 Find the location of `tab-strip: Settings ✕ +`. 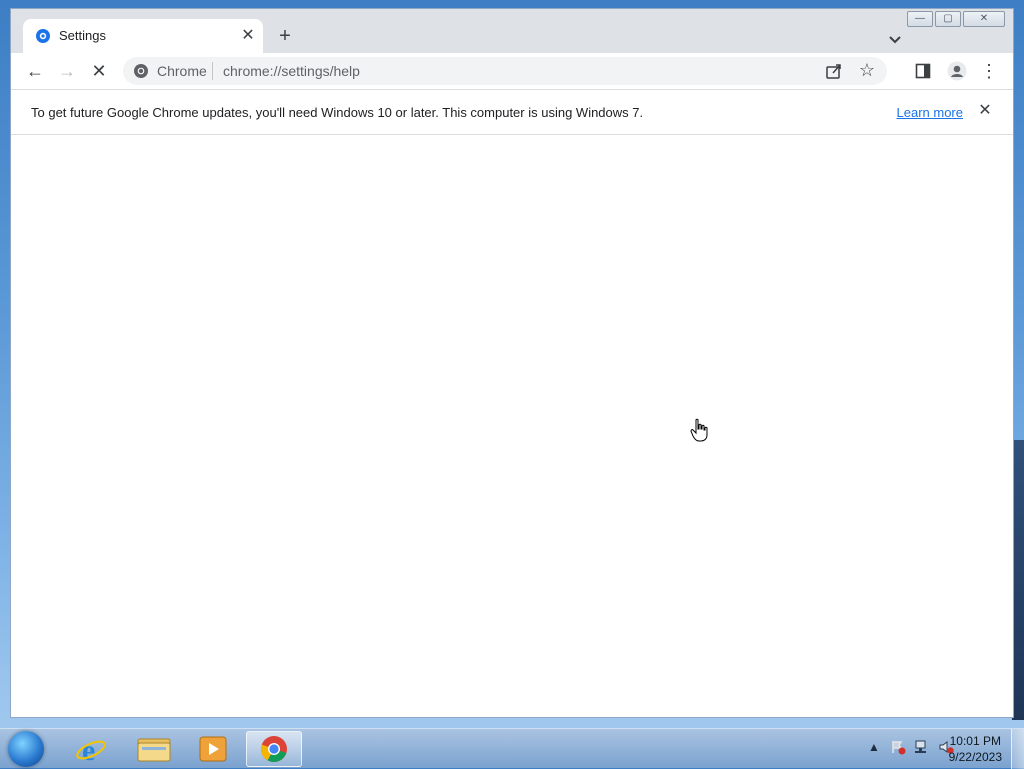

tab-strip: Settings ✕ + is located at coordinates (512, 31).